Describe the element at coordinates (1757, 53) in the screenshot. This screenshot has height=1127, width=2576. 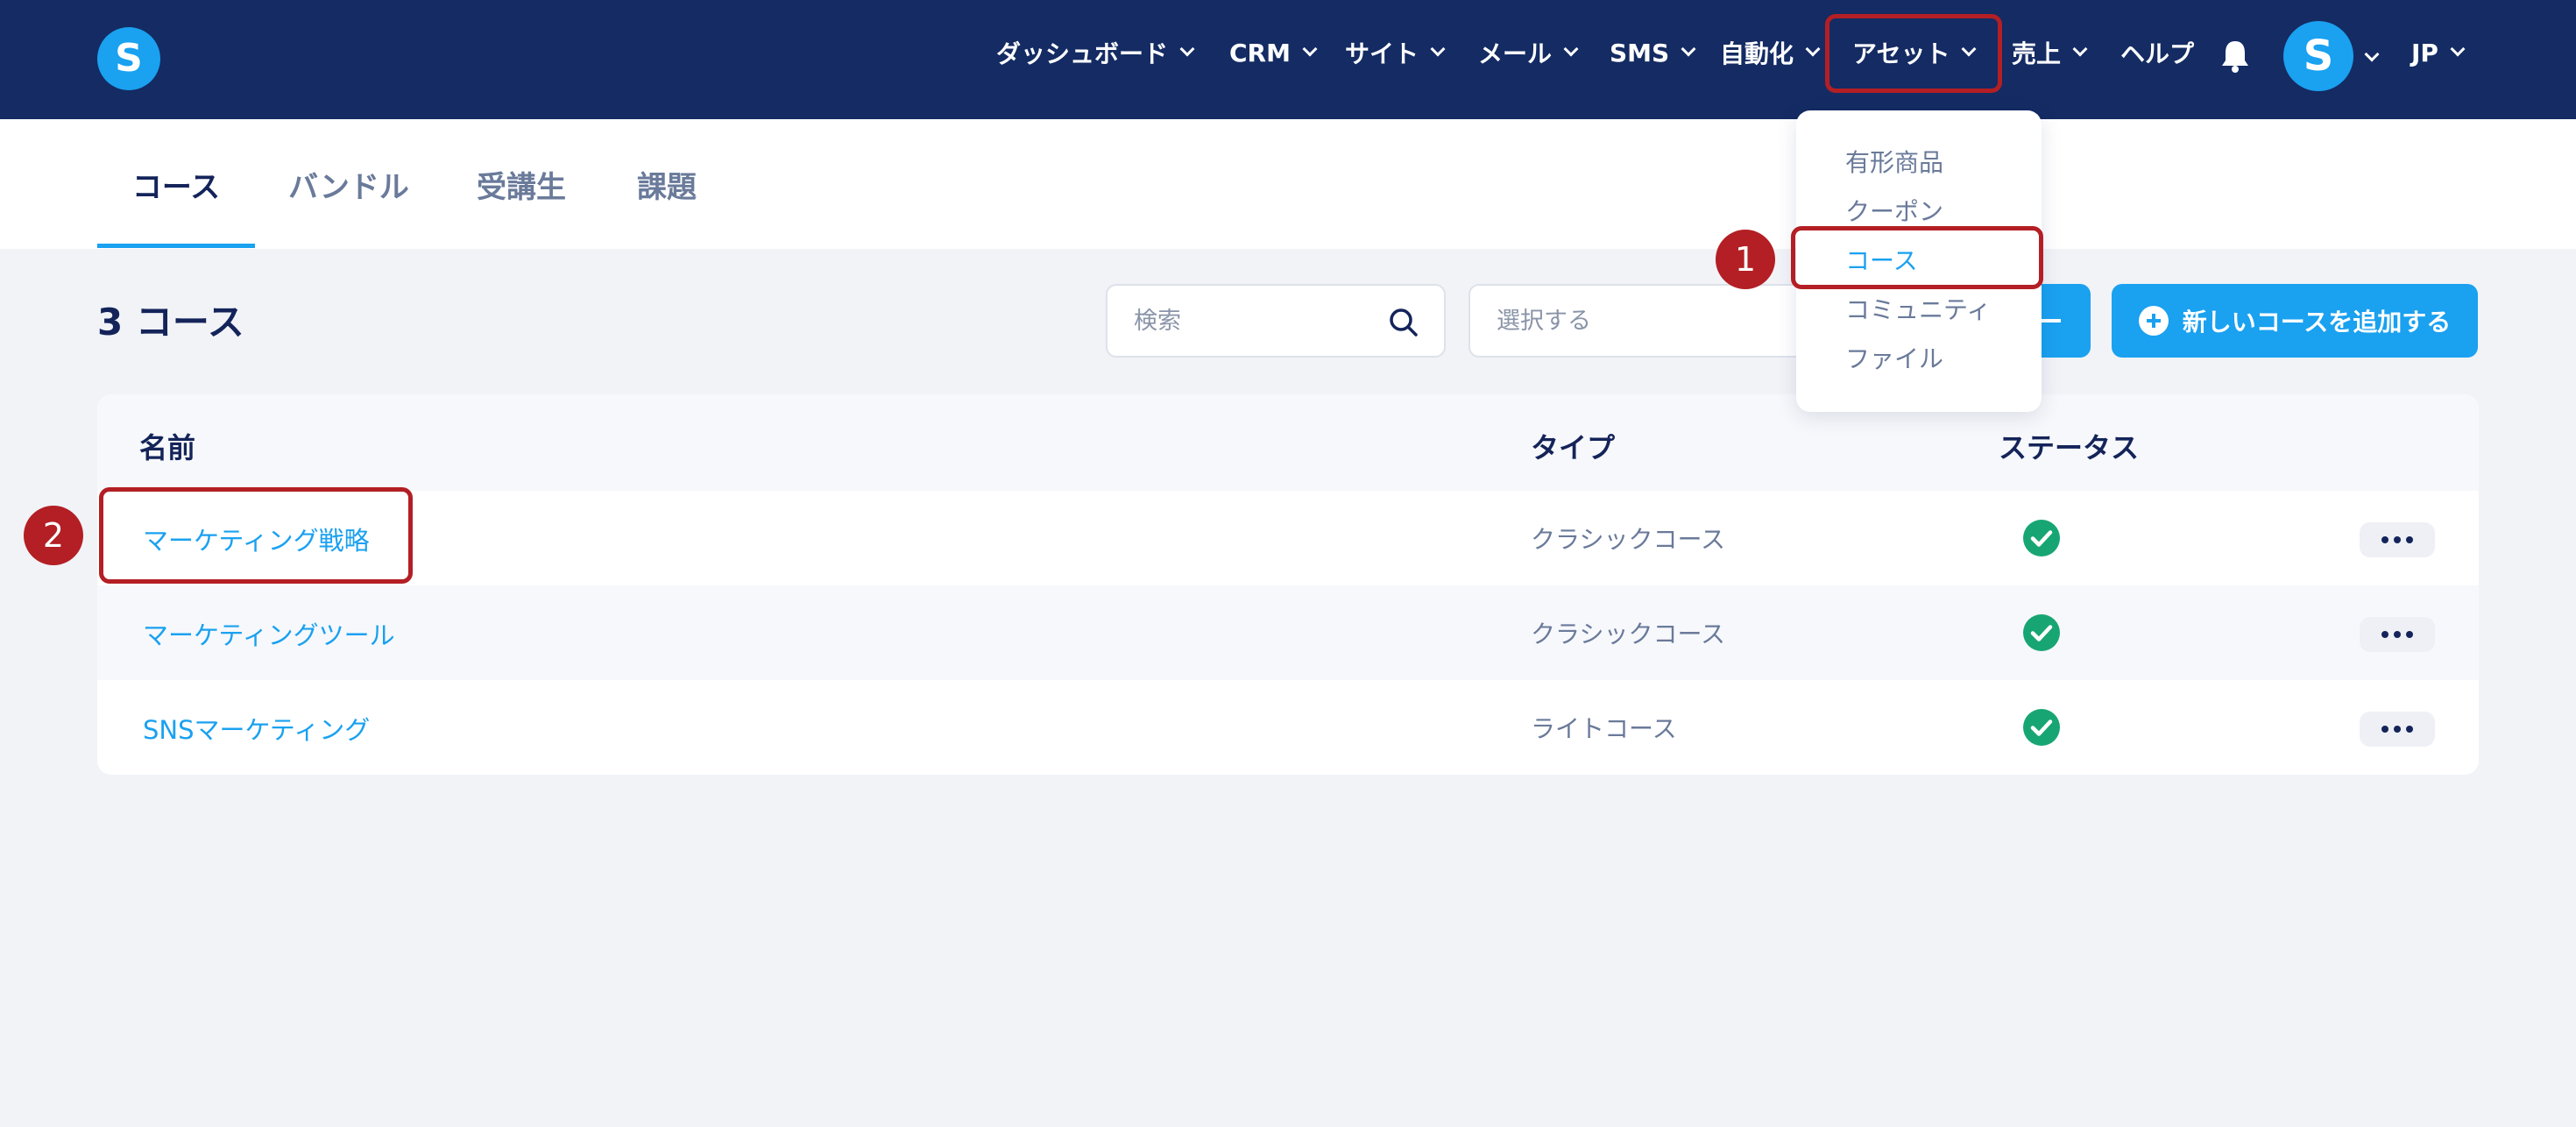
I see `nav-item-label: 自動化` at that location.